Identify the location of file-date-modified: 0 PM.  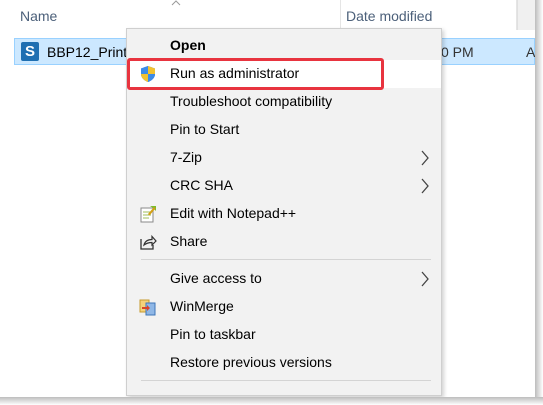
(457, 52).